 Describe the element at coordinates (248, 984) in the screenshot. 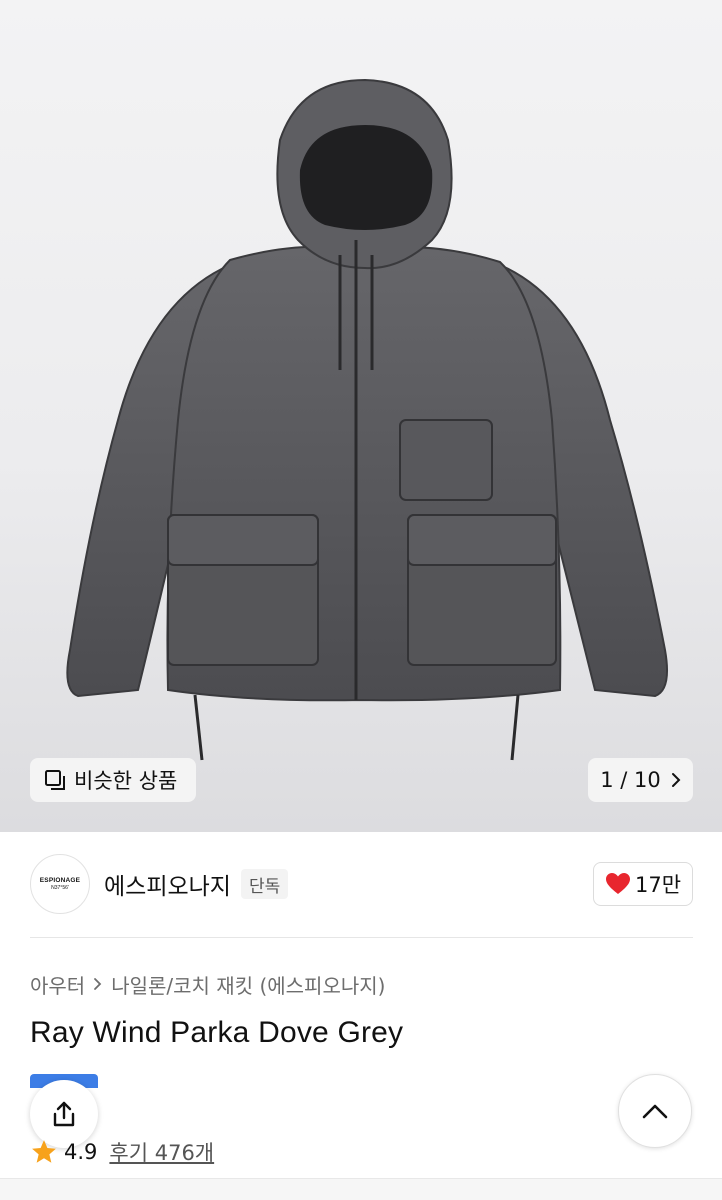

I see `breadcrumb-item-category: 나일론/코치 재킷 (에스피오나지)` at that location.